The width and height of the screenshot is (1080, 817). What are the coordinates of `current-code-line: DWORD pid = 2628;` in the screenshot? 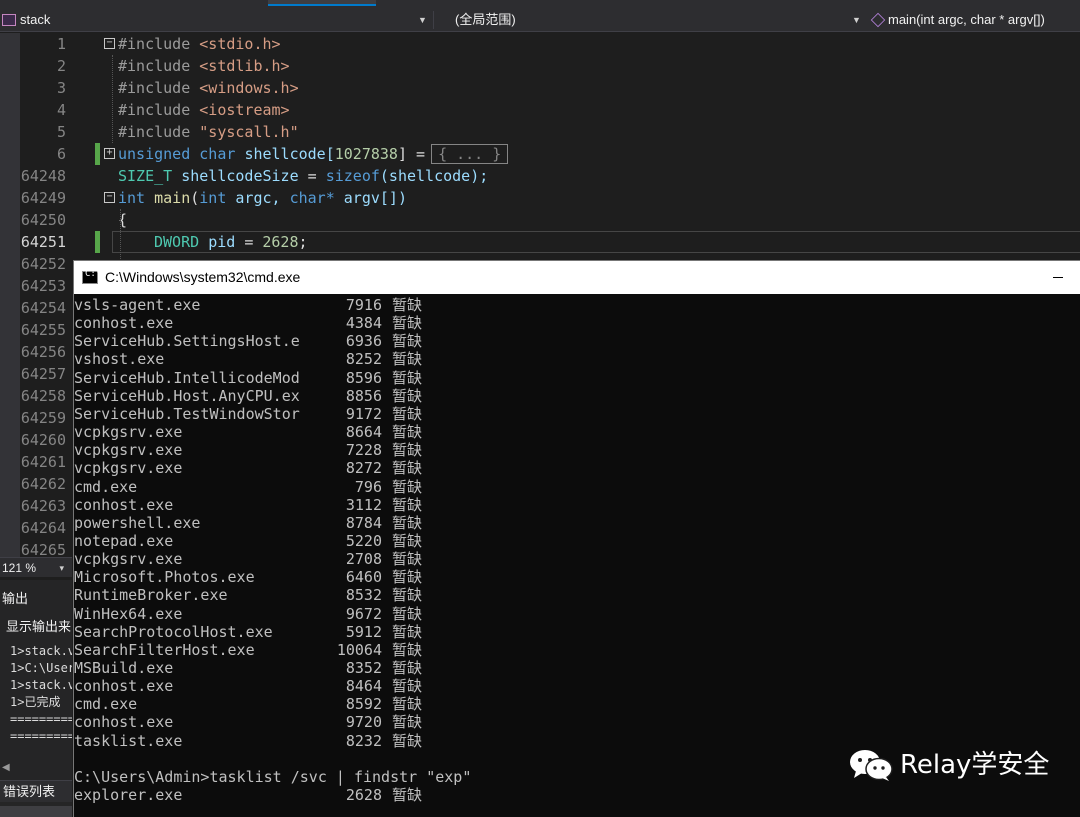 It's located at (540, 242).